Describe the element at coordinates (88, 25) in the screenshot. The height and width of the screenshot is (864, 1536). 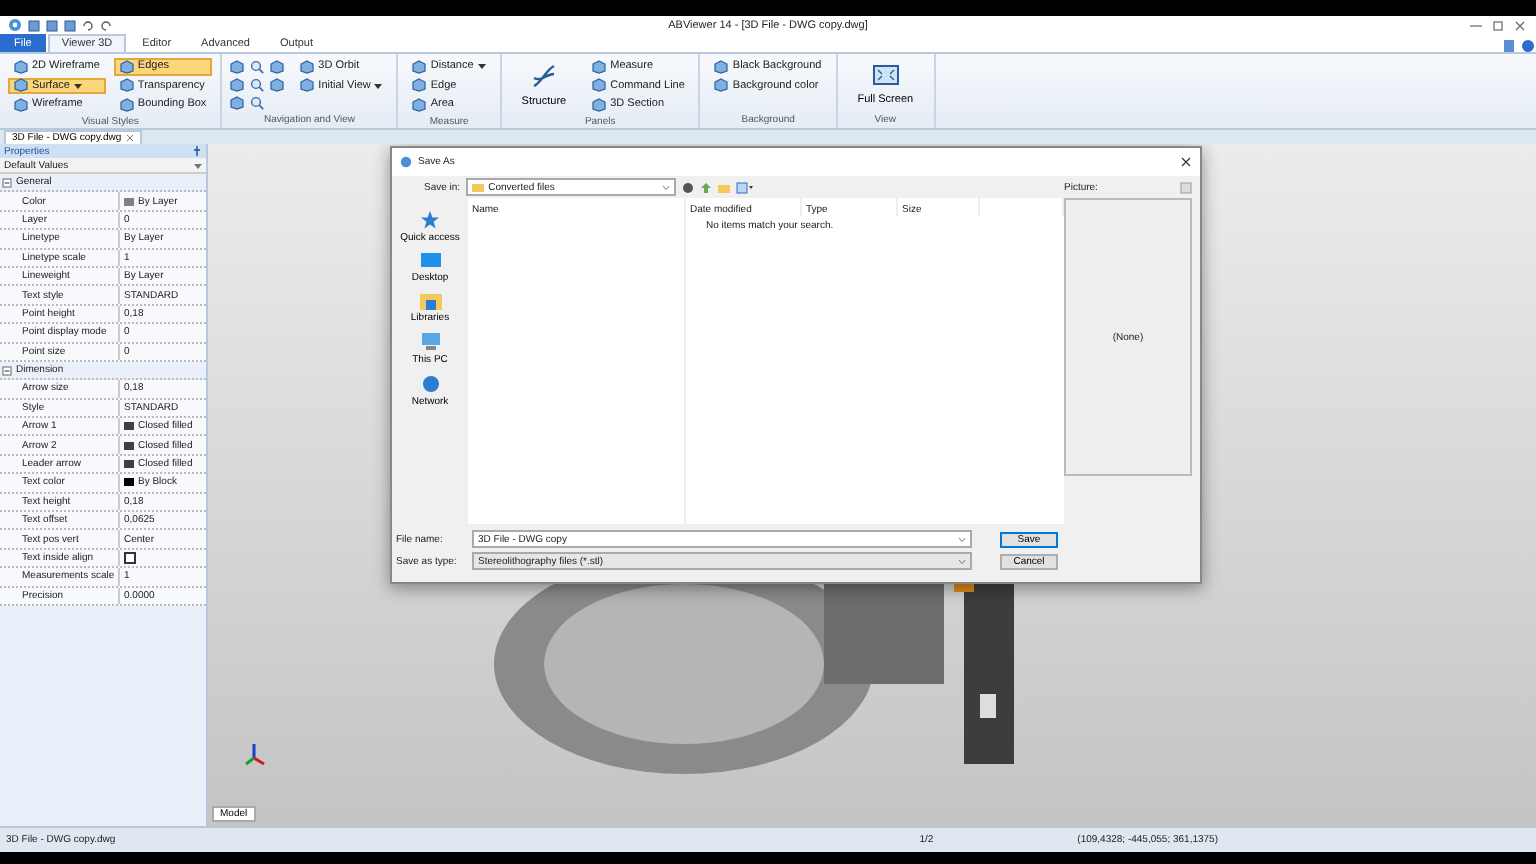
I see `undo-icon` at that location.